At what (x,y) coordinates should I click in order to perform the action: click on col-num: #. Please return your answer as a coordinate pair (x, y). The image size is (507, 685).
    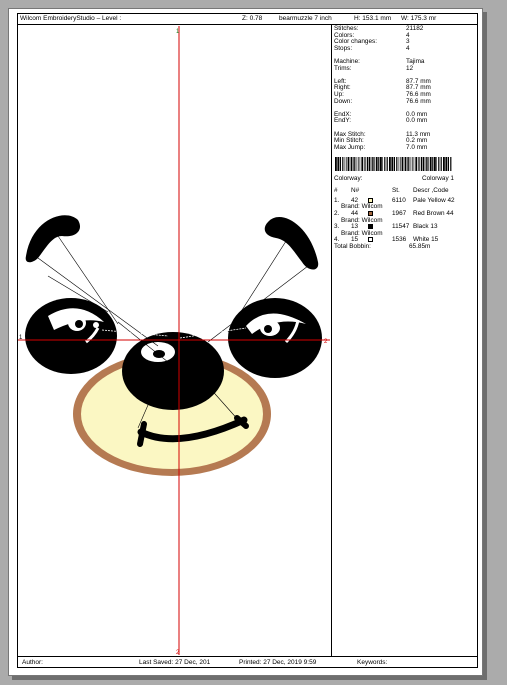
    Looking at the image, I should click on (336, 190).